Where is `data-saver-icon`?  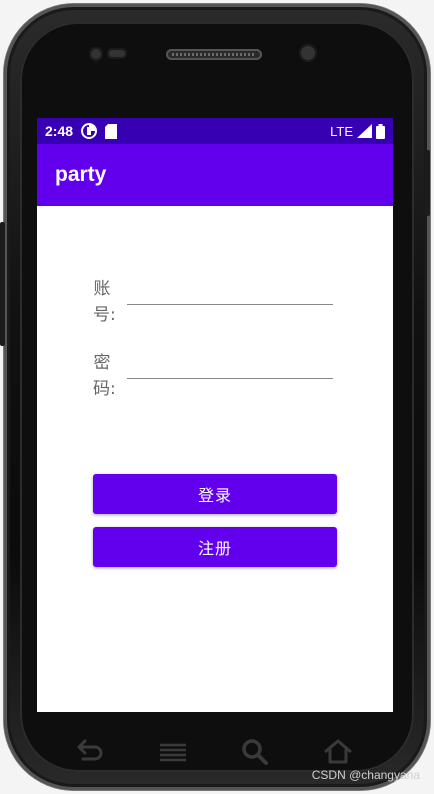
data-saver-icon is located at coordinates (89, 131).